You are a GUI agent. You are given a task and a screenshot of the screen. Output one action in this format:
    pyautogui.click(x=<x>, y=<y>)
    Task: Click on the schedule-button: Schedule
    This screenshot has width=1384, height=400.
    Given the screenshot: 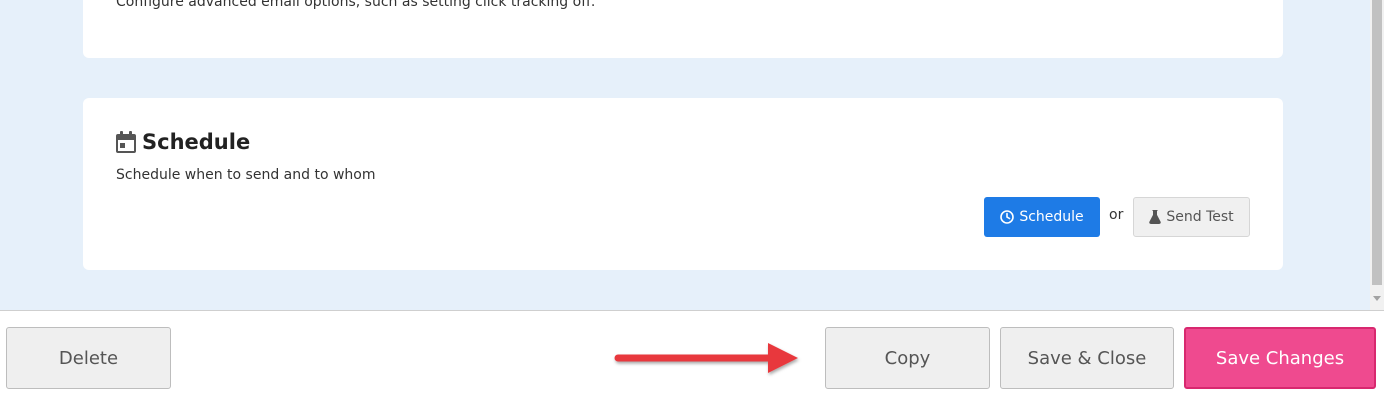 What is the action you would take?
    pyautogui.click(x=1042, y=217)
    